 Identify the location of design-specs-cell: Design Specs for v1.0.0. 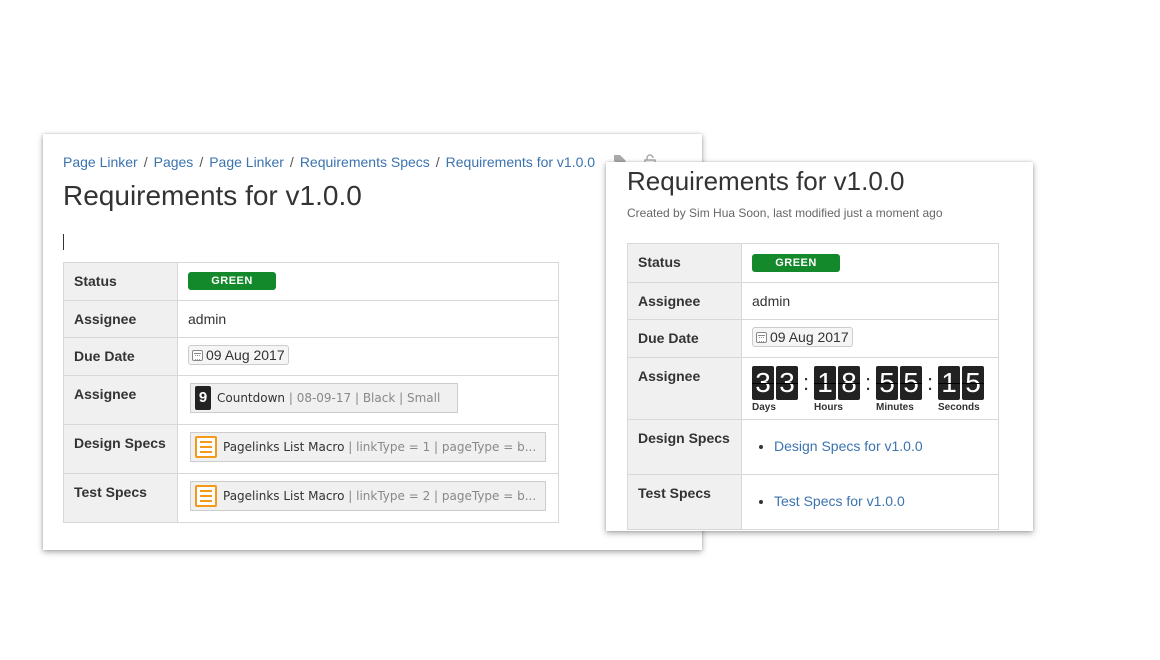
(870, 447).